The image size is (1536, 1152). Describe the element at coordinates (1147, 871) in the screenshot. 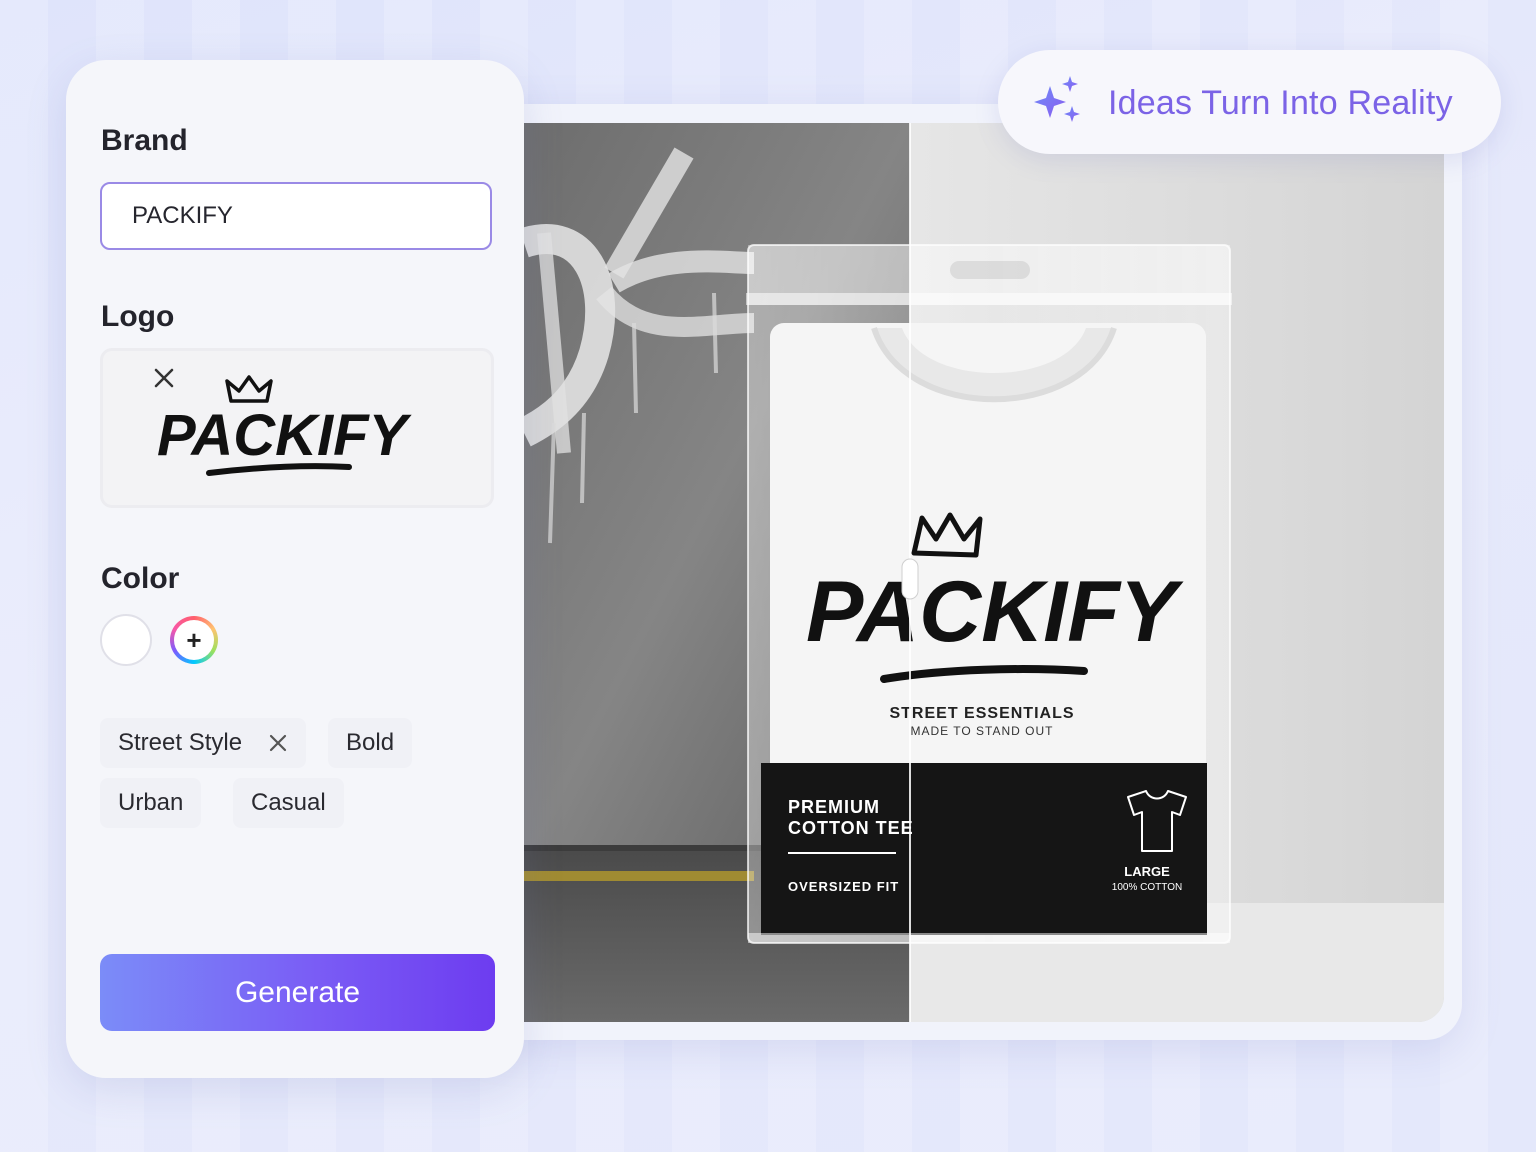

I see `label-size: LARGE` at that location.